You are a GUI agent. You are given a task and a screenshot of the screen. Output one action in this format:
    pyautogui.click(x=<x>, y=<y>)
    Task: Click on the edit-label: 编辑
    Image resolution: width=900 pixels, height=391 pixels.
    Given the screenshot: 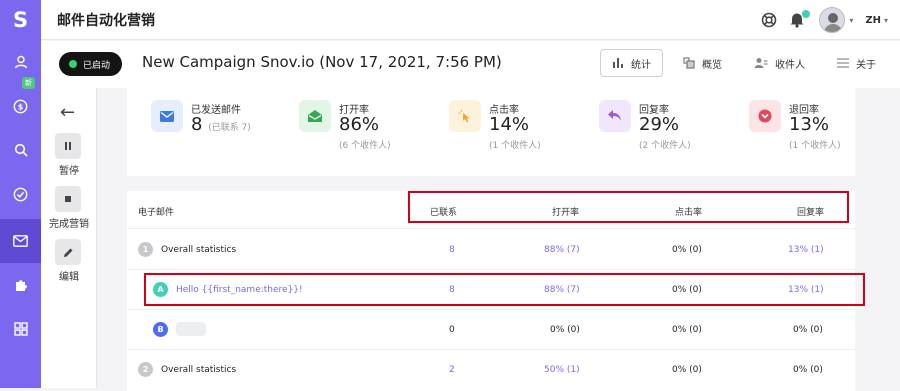 What is the action you would take?
    pyautogui.click(x=69, y=277)
    